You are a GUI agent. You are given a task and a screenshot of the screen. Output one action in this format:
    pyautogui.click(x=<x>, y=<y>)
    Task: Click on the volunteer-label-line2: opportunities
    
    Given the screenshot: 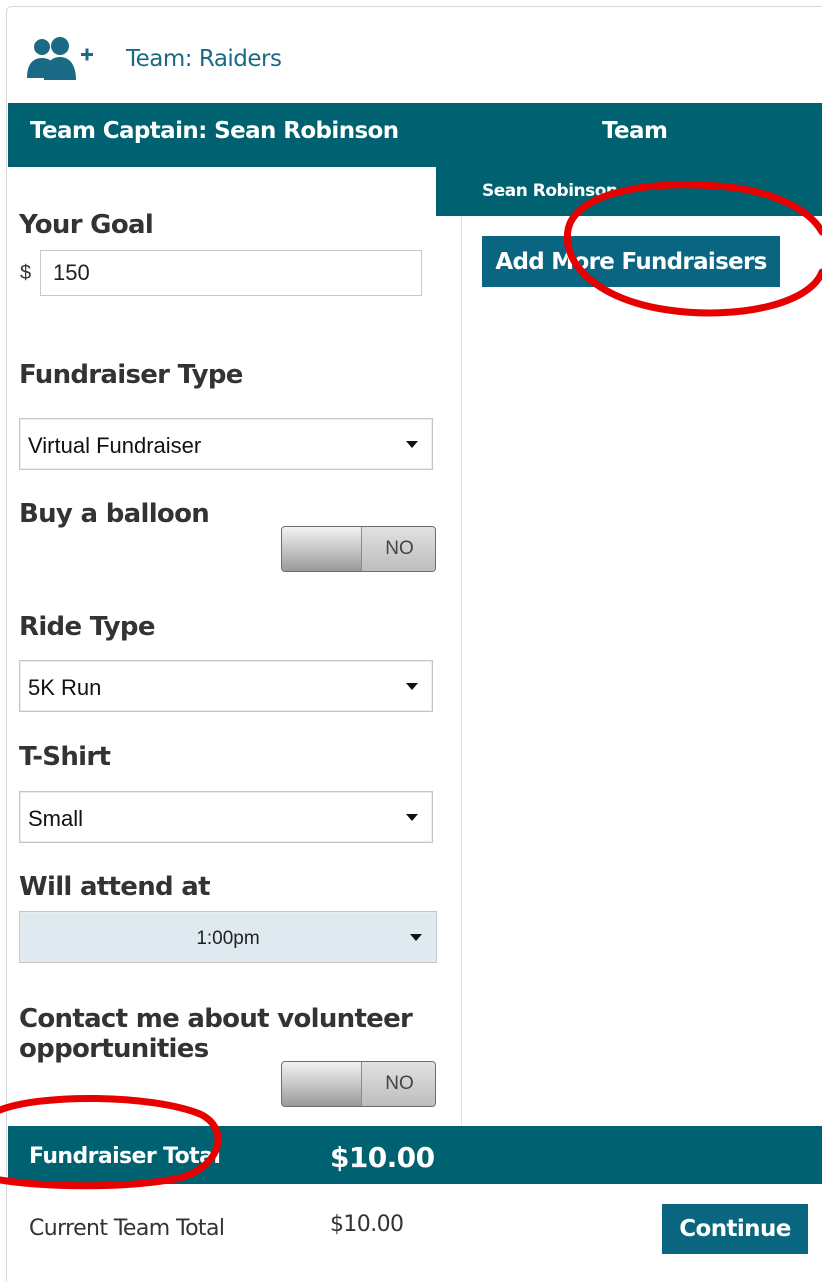 What is the action you would take?
    pyautogui.click(x=114, y=1049)
    